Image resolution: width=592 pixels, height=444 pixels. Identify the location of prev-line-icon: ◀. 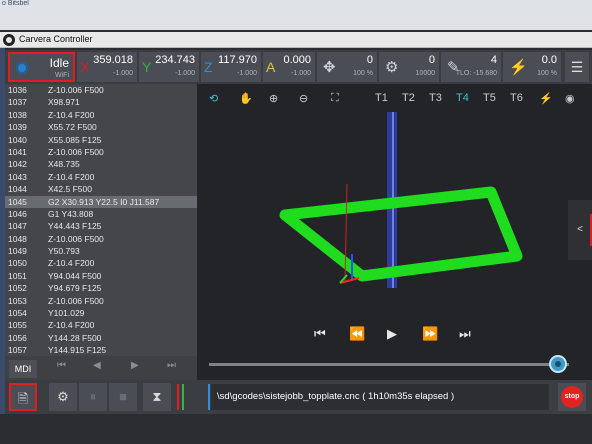
(97, 365).